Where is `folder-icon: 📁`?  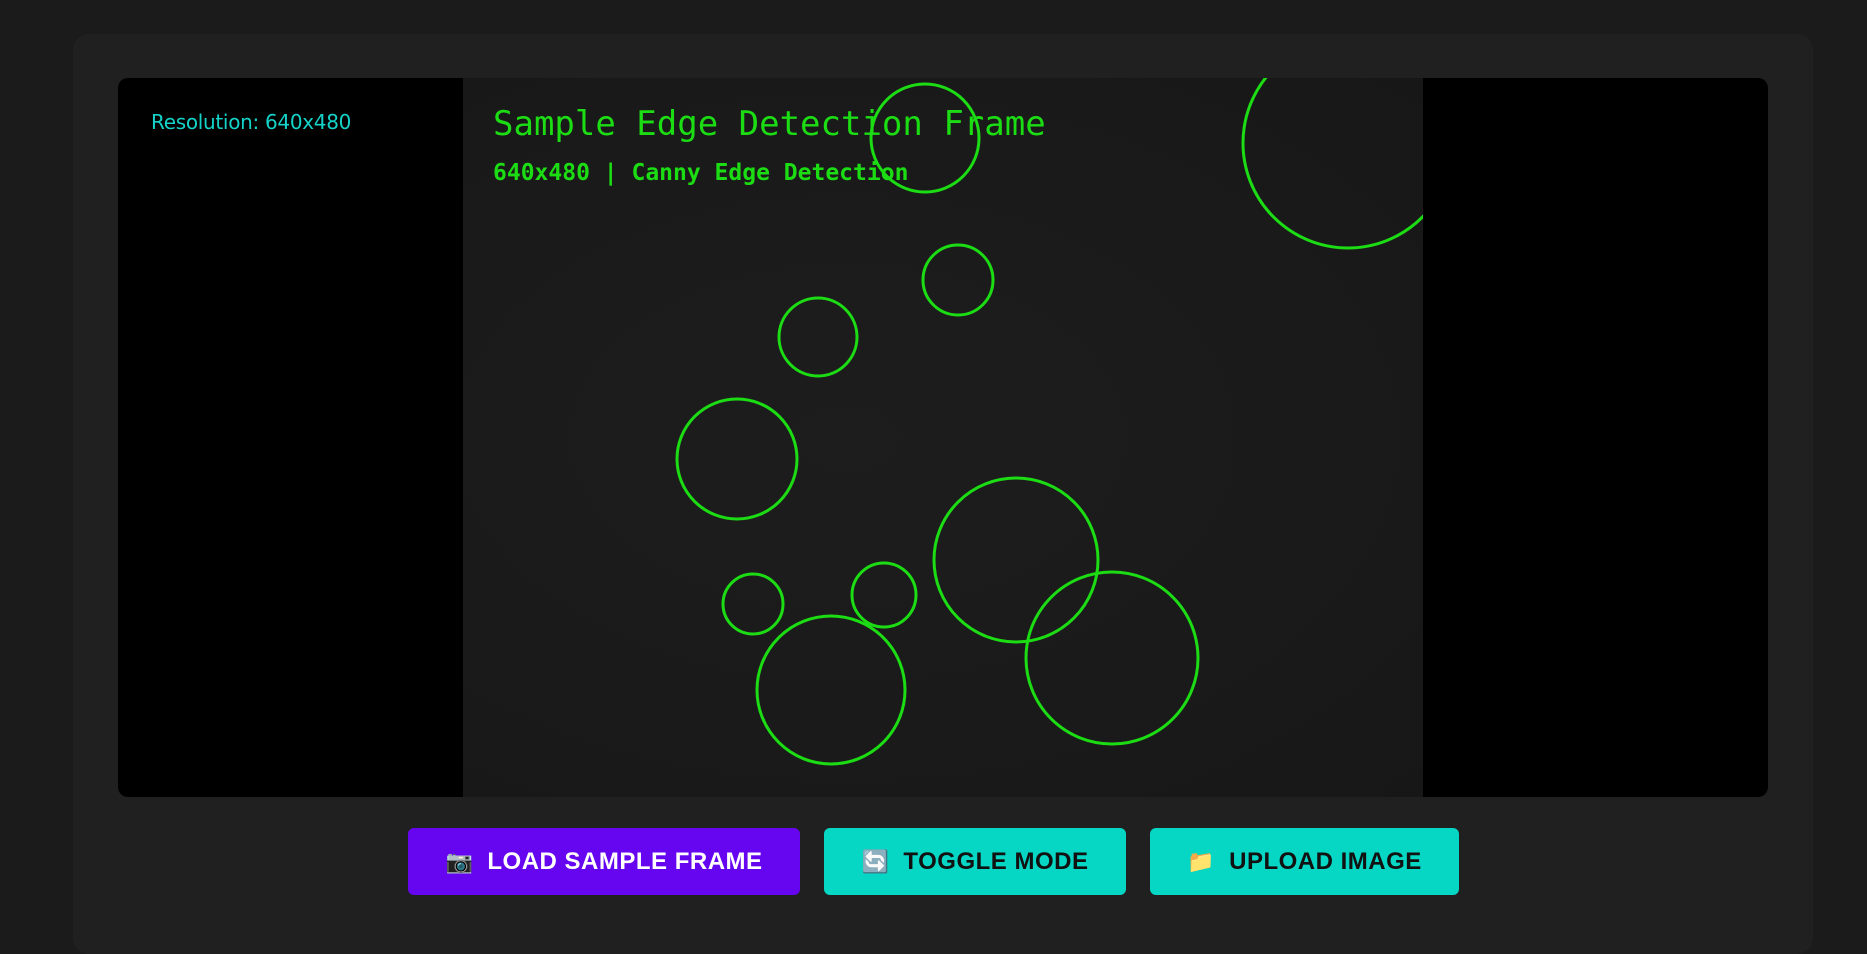
folder-icon: 📁 is located at coordinates (1201, 861).